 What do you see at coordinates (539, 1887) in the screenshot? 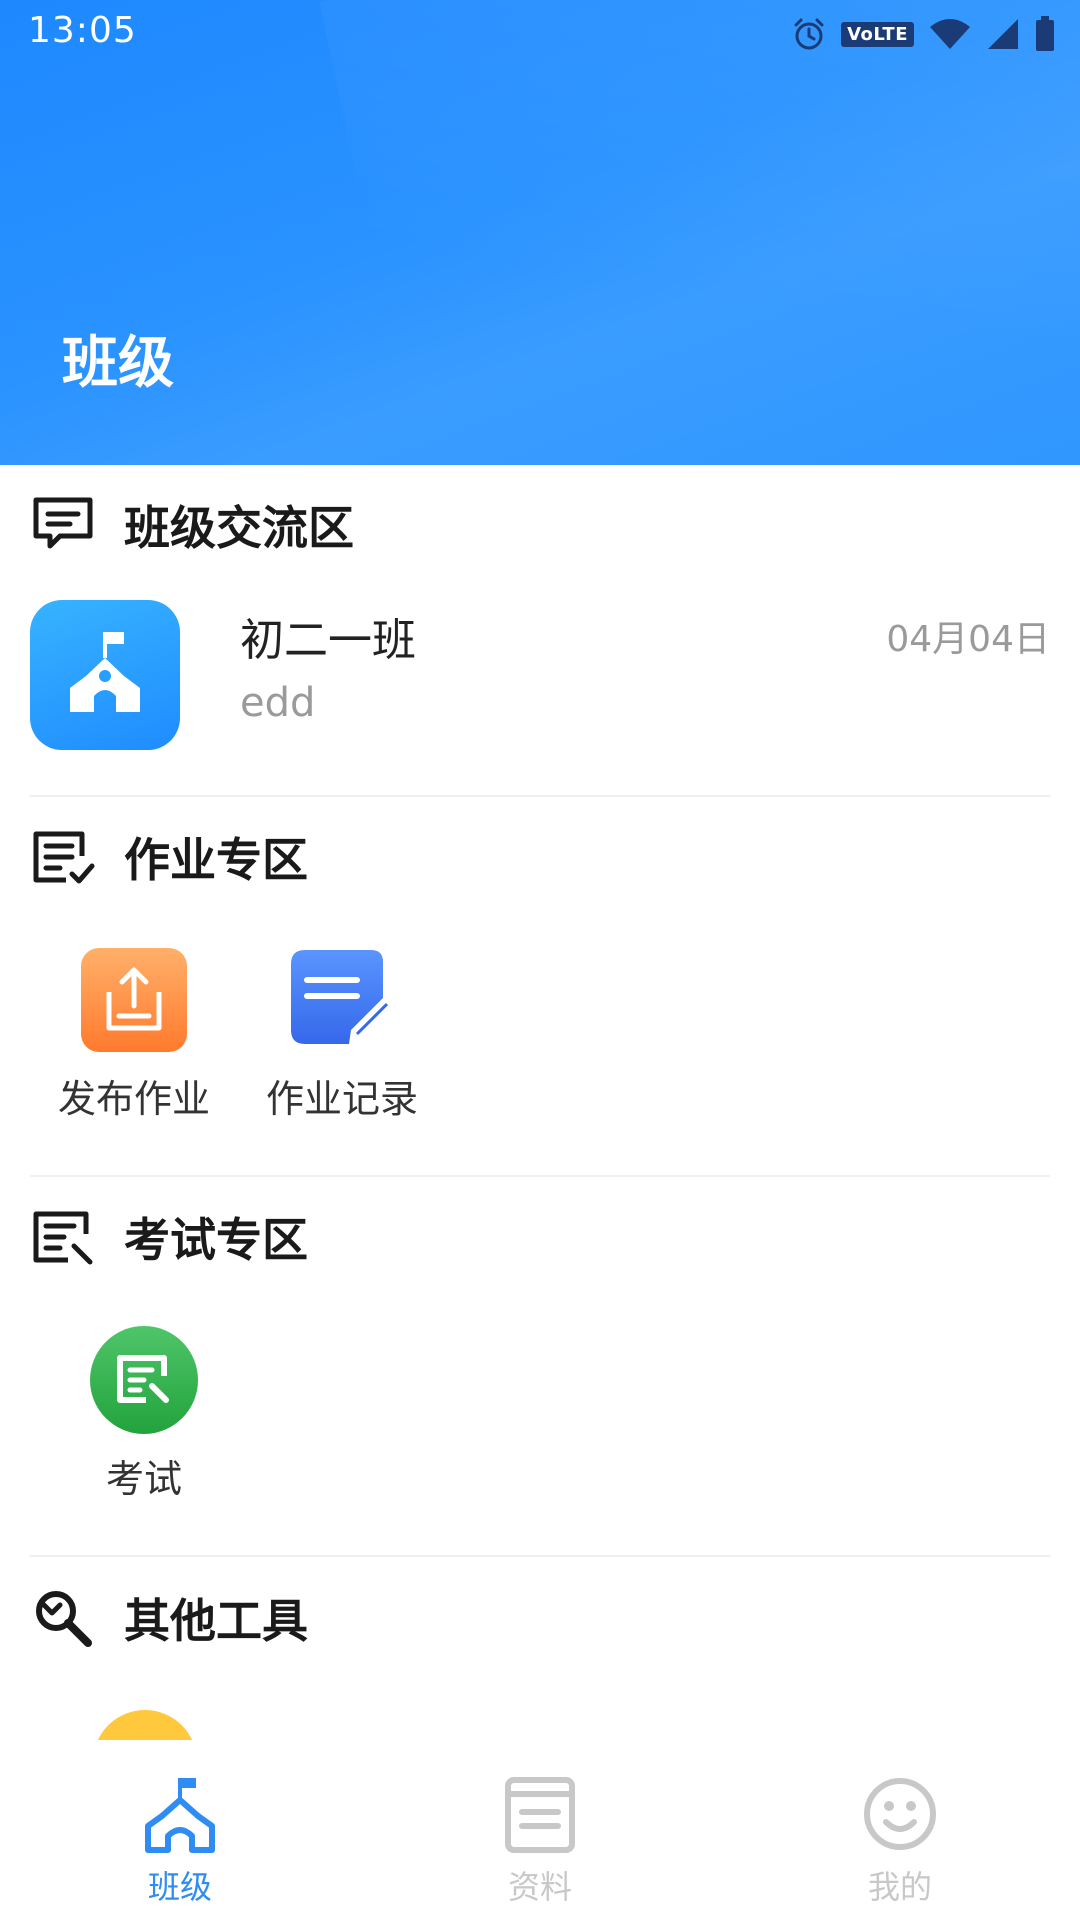
I see `tab-materials-label: 资料` at bounding box center [539, 1887].